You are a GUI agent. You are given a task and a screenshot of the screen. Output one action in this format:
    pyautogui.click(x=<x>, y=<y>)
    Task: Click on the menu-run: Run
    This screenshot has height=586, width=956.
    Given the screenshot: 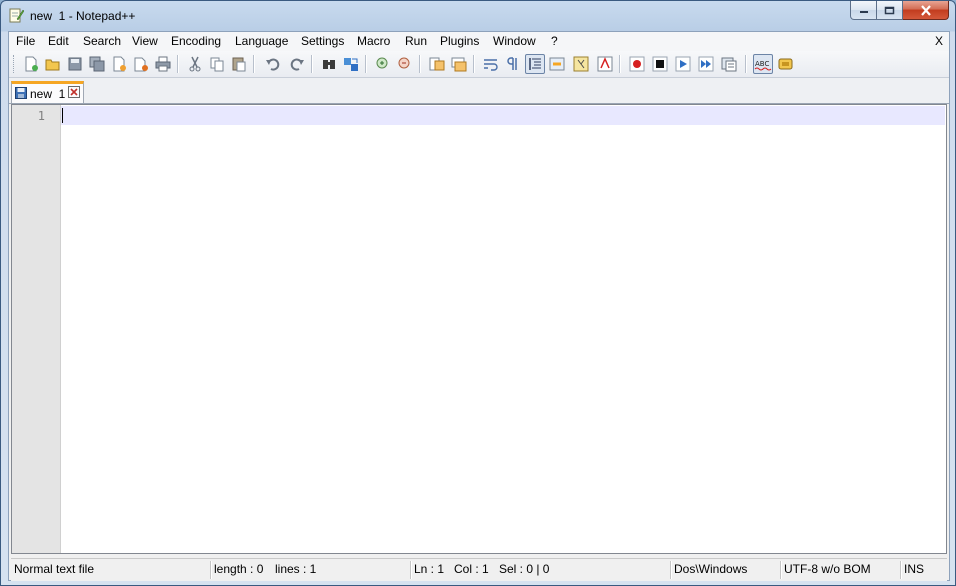 What is the action you would take?
    pyautogui.click(x=416, y=41)
    